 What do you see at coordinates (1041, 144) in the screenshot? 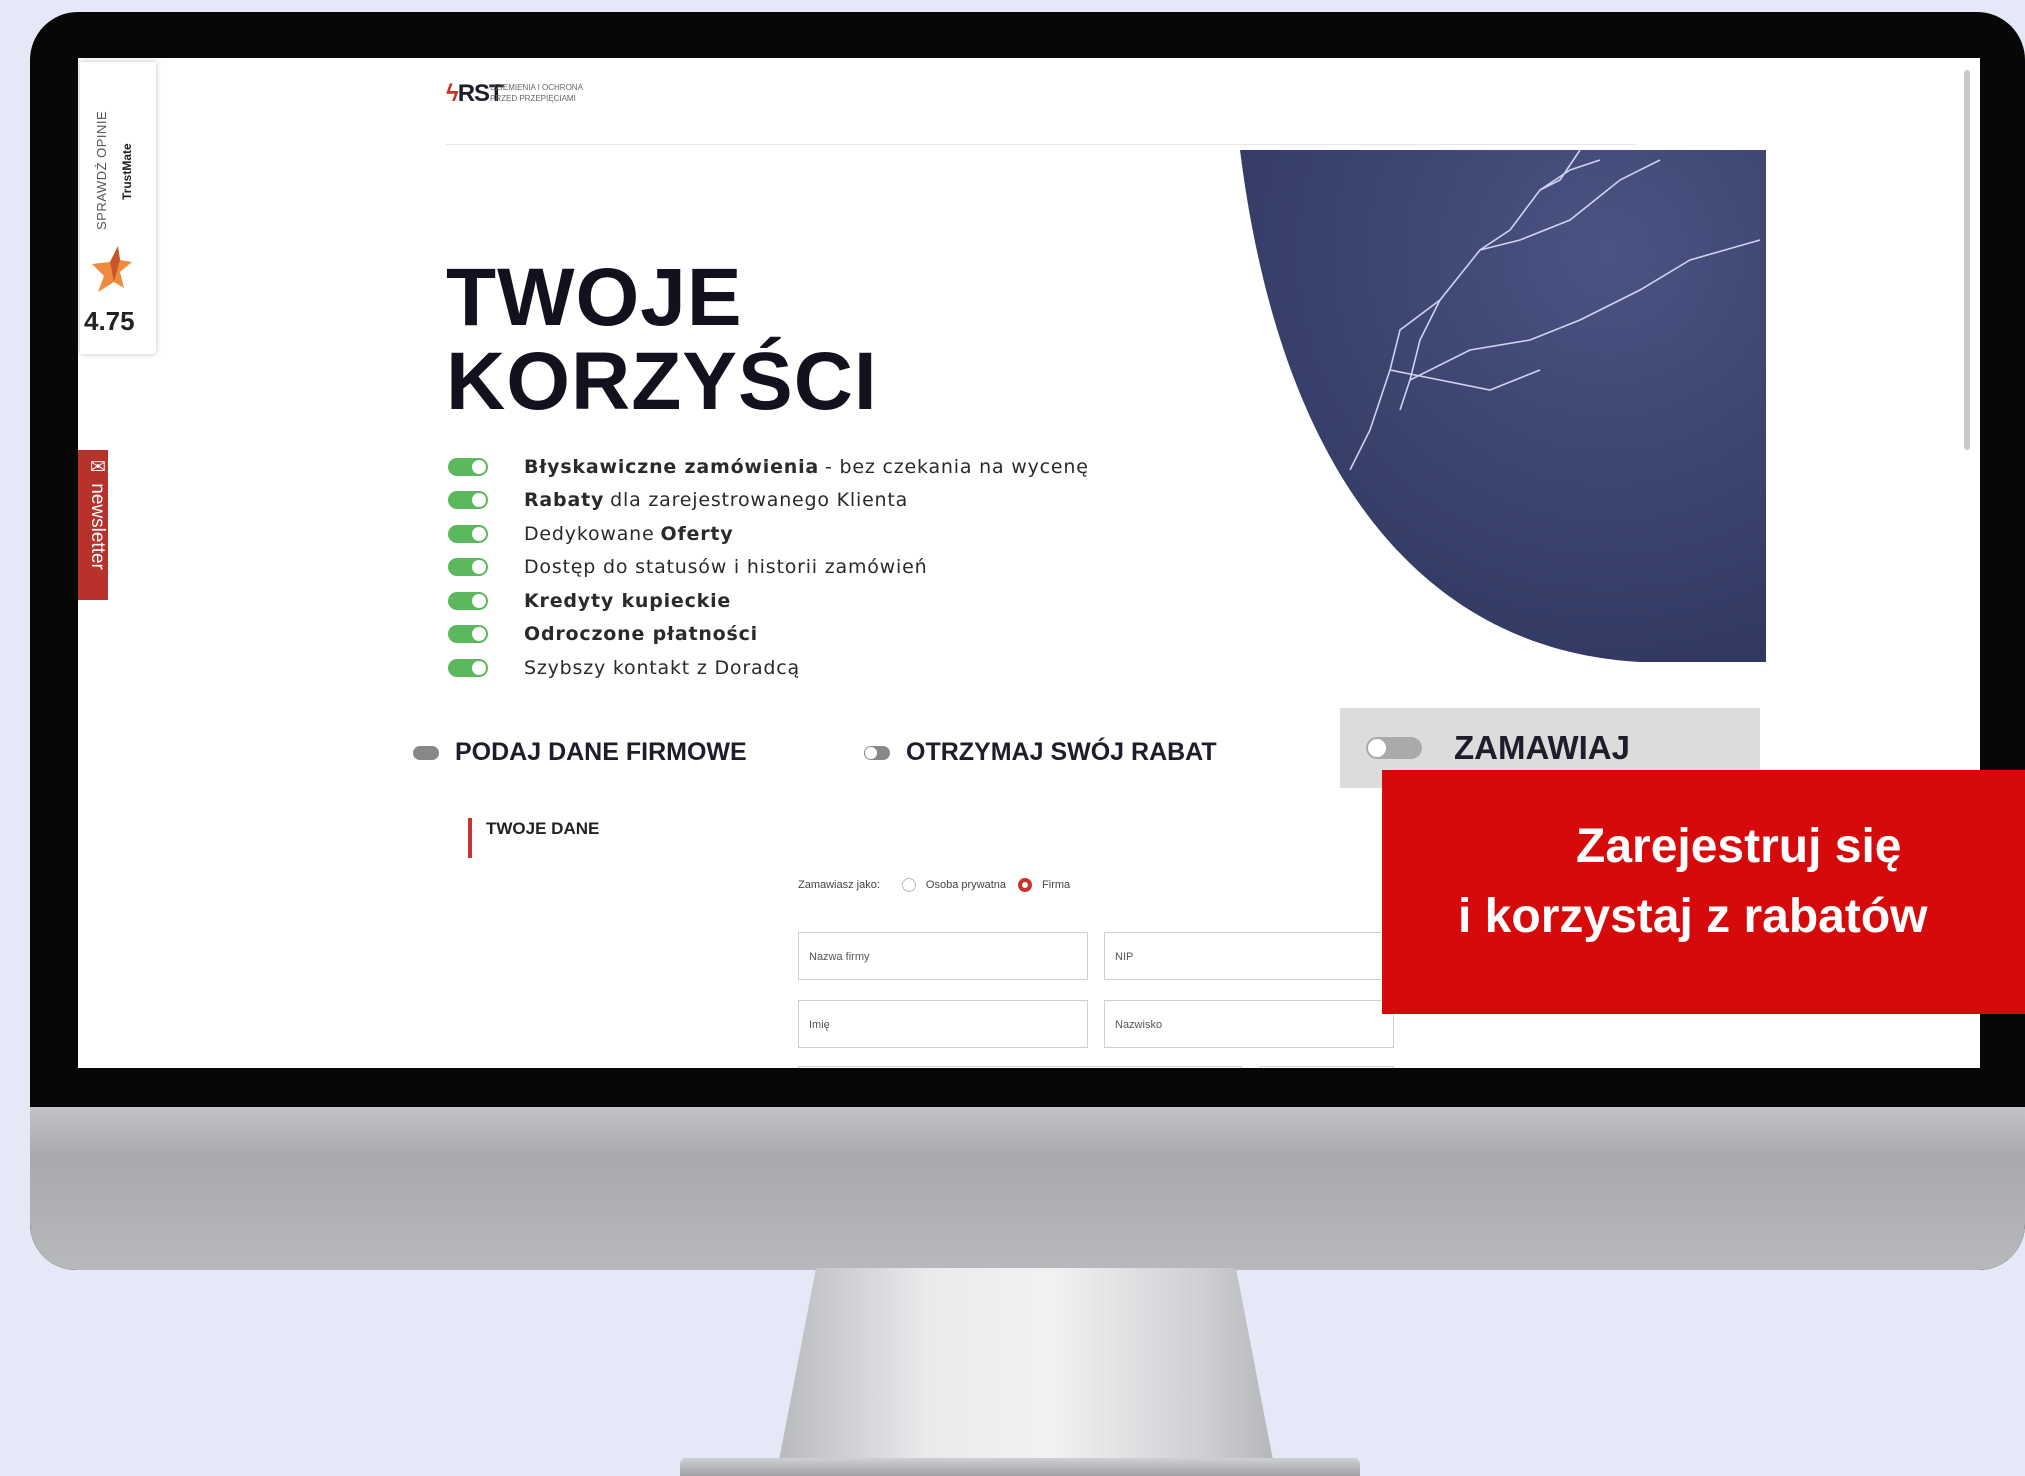
I see `header-divider` at bounding box center [1041, 144].